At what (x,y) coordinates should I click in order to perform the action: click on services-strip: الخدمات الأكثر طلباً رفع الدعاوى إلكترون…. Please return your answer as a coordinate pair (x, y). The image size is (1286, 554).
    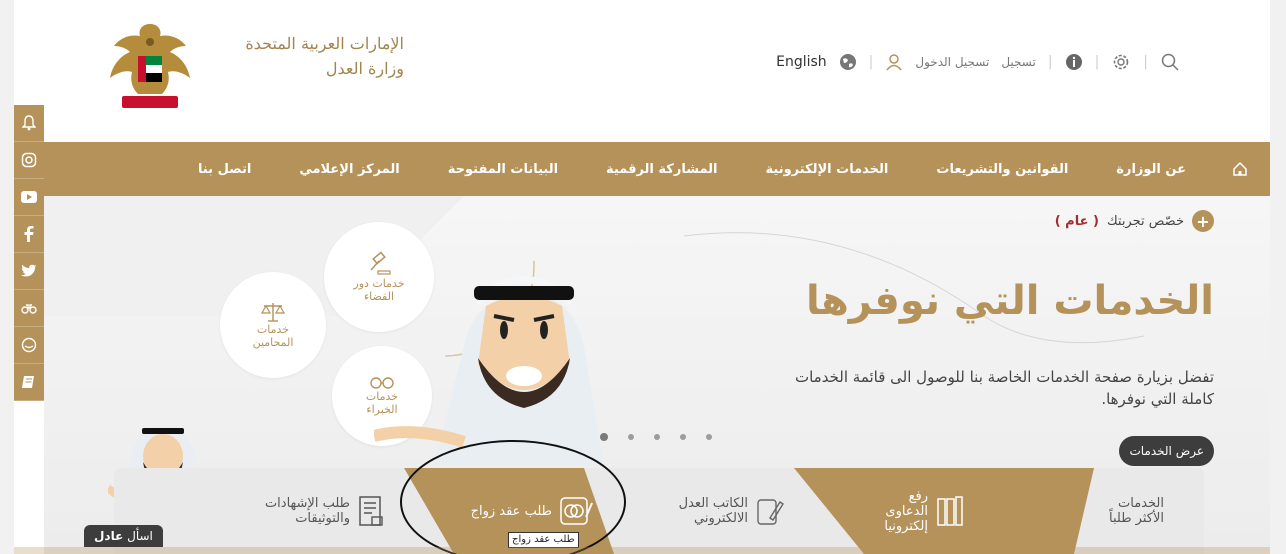
    Looking at the image, I should click on (659, 511).